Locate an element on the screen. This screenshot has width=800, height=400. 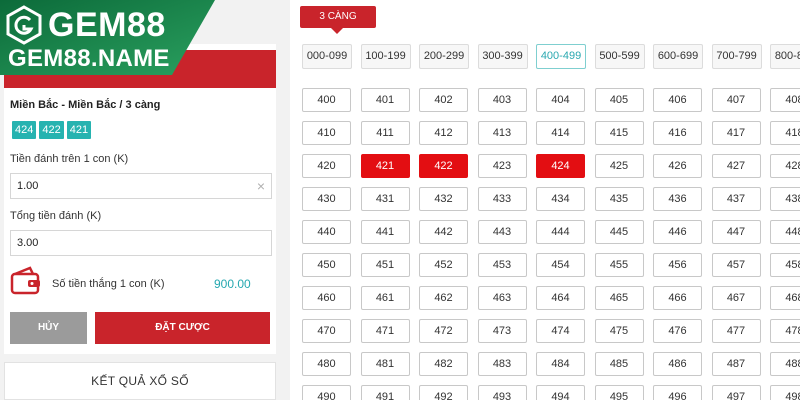
number-cell-456: 456 is located at coordinates (677, 265).